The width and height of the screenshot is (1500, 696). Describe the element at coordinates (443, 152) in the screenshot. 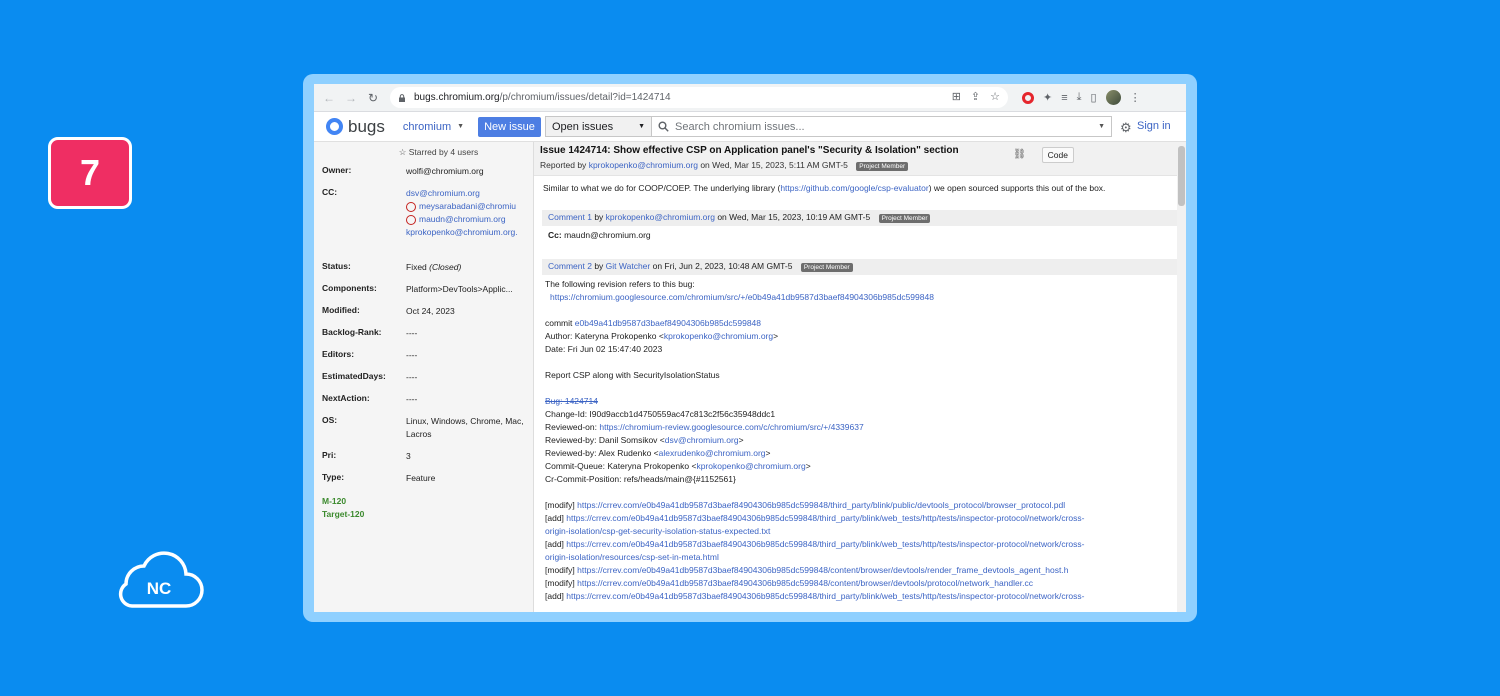

I see `starred-count: Starred by 4 users` at that location.